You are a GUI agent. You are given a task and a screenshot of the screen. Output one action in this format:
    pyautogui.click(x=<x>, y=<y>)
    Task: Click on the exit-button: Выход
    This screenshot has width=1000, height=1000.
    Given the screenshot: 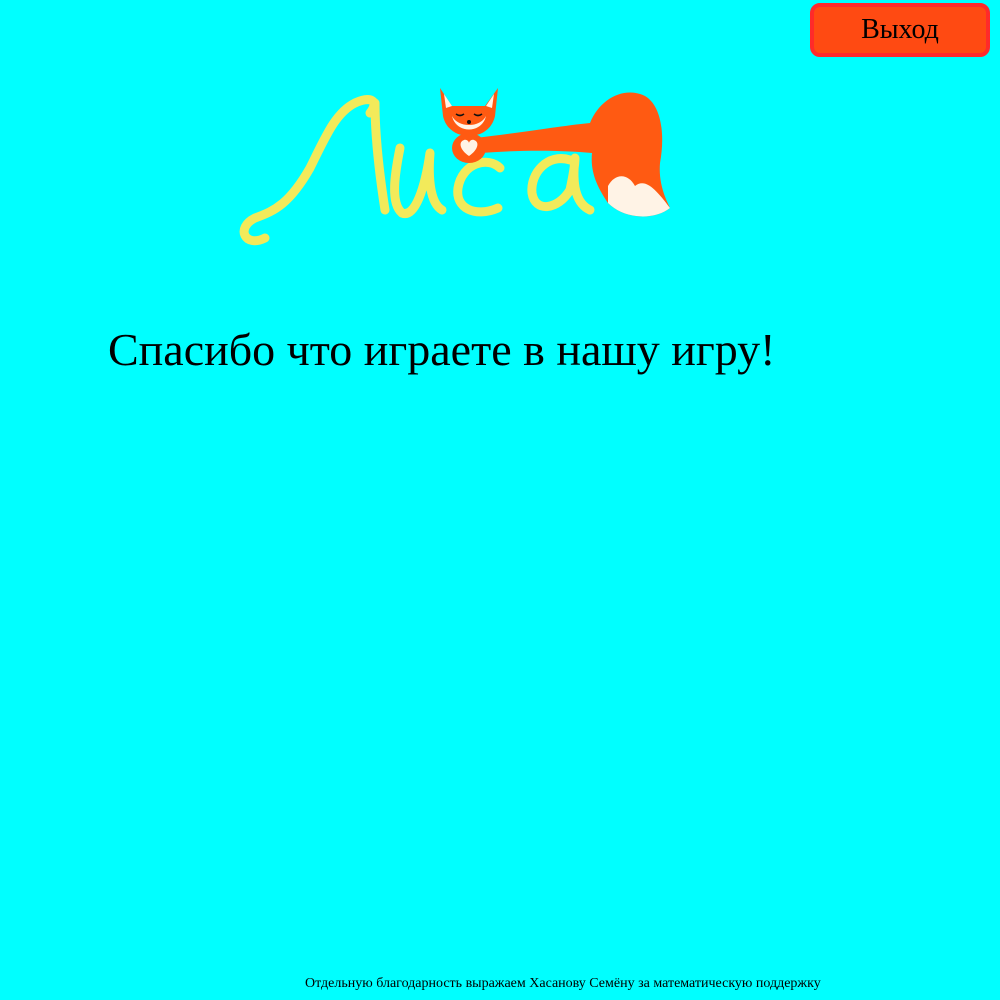 What is the action you would take?
    pyautogui.click(x=900, y=30)
    